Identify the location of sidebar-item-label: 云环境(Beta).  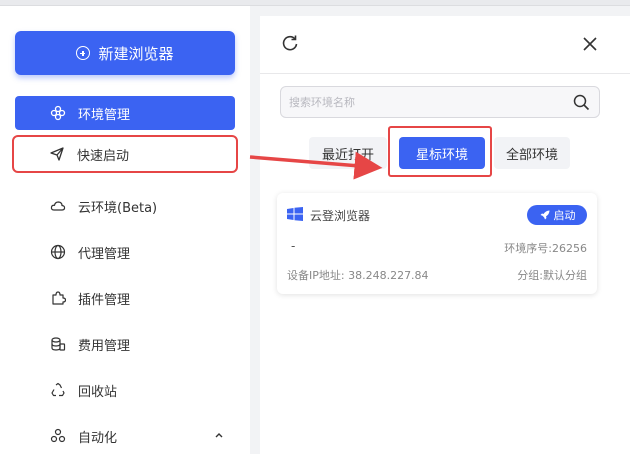
(118, 208).